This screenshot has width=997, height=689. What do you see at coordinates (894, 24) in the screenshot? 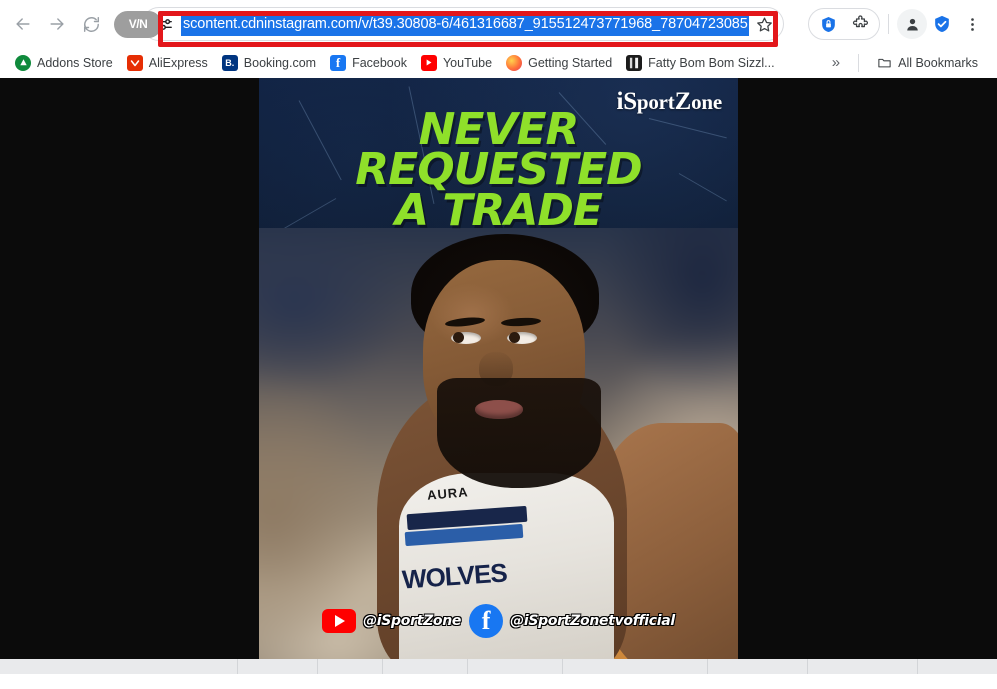
I see `toolbar-actions` at bounding box center [894, 24].